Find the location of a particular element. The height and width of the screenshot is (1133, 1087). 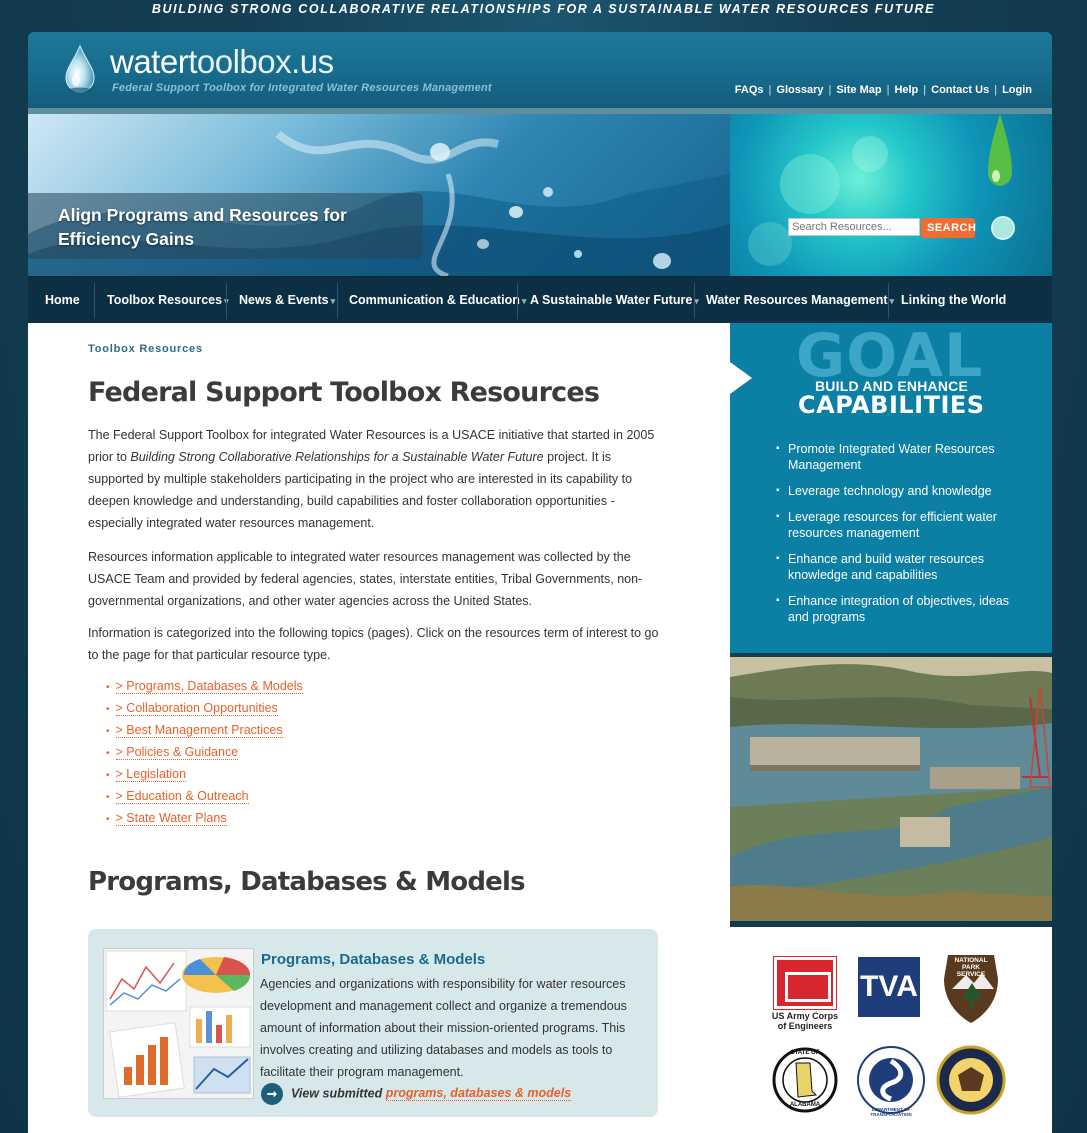

site-logo-text: watertoolbox.us is located at coordinates (222, 62).